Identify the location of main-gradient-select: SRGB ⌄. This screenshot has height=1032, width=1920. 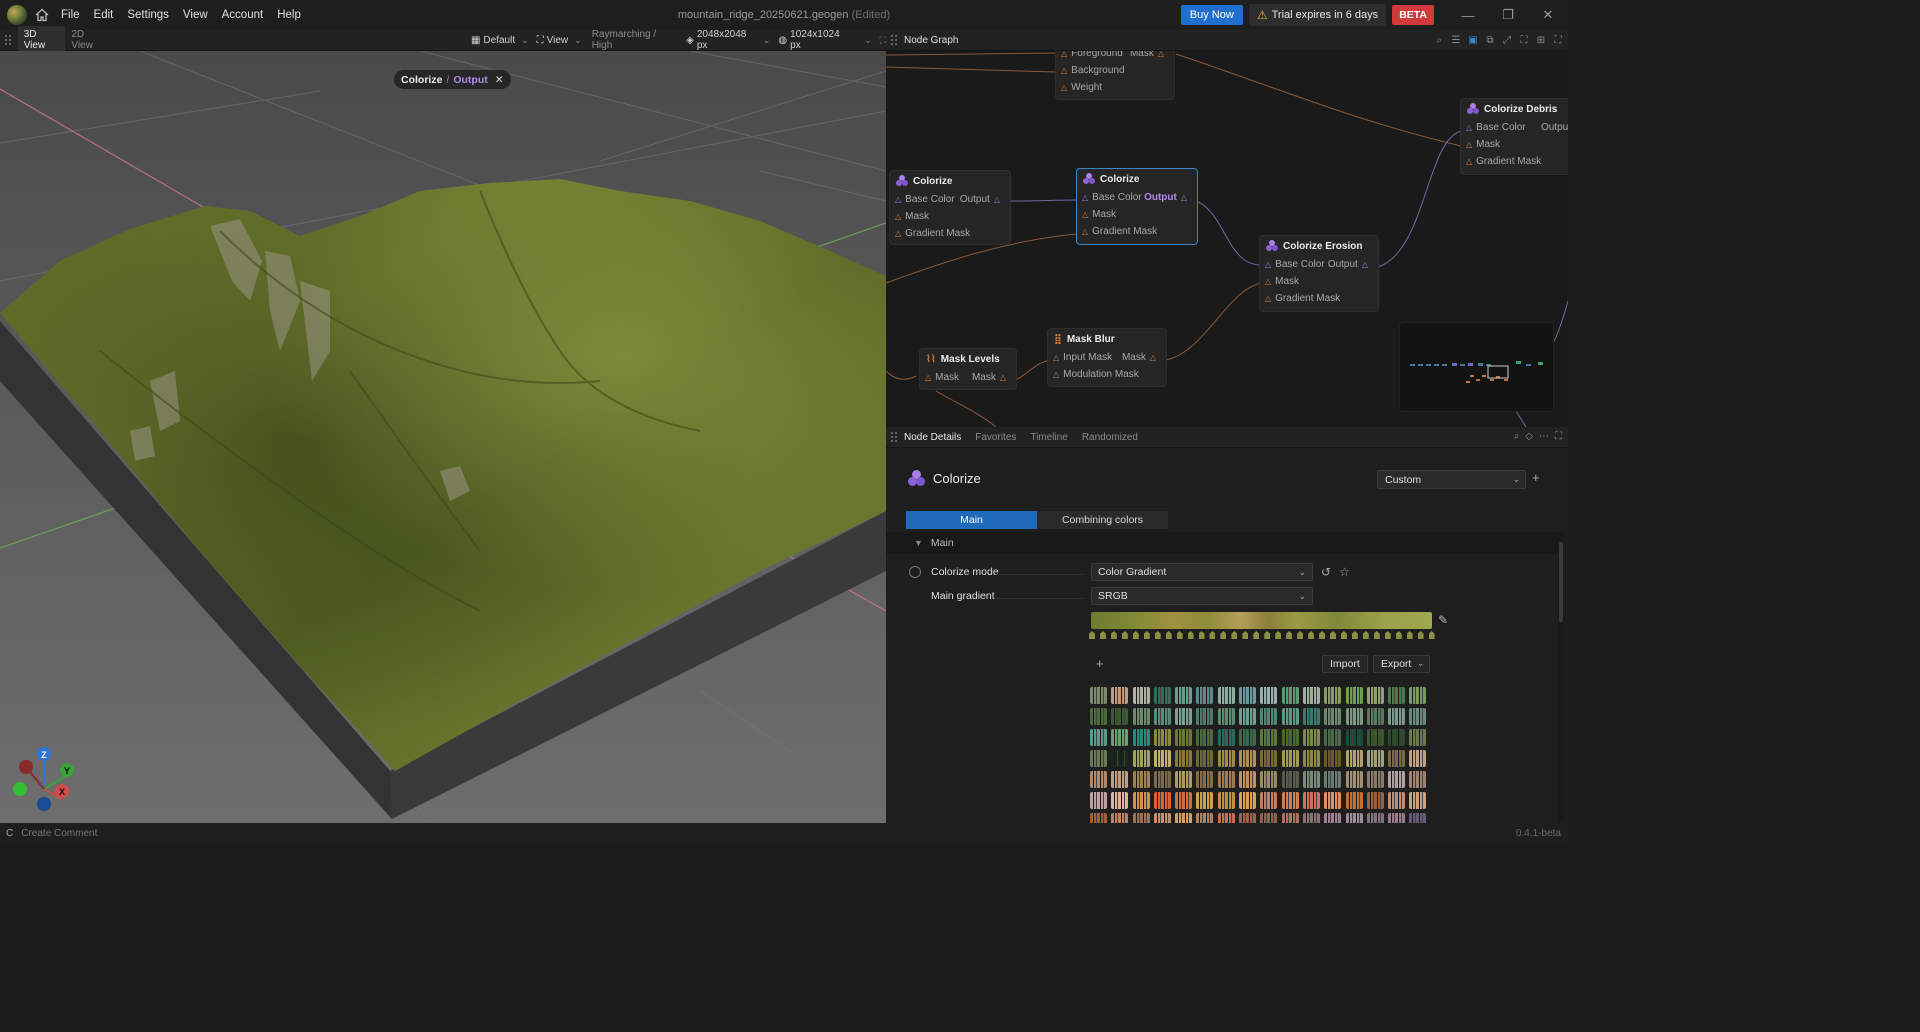
(1202, 596).